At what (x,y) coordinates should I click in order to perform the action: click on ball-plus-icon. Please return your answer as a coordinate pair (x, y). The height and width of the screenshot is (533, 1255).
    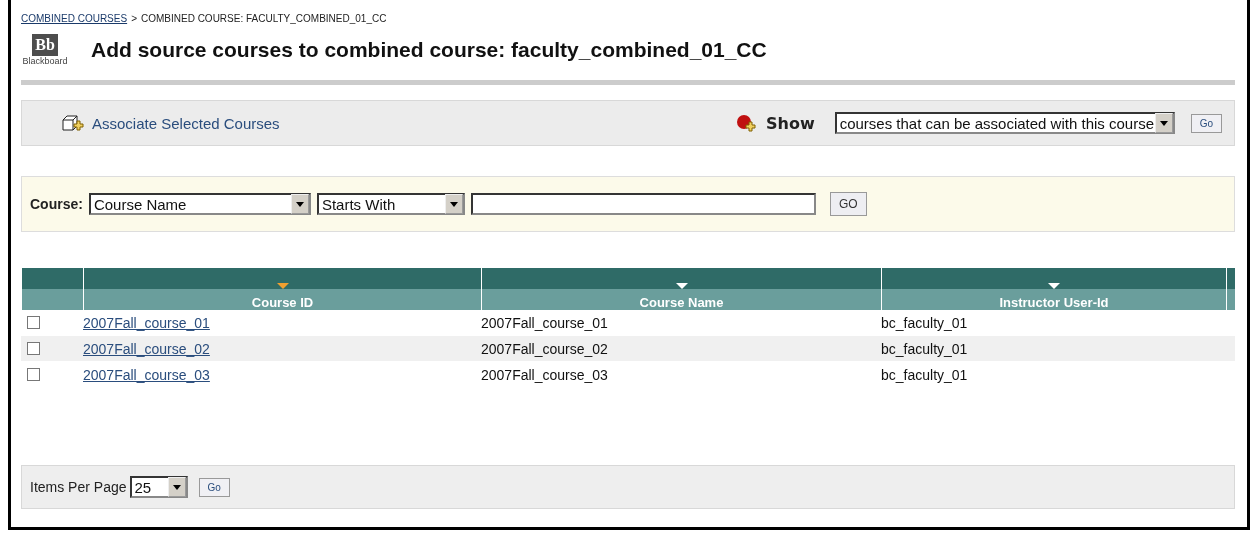
    Looking at the image, I should click on (746, 123).